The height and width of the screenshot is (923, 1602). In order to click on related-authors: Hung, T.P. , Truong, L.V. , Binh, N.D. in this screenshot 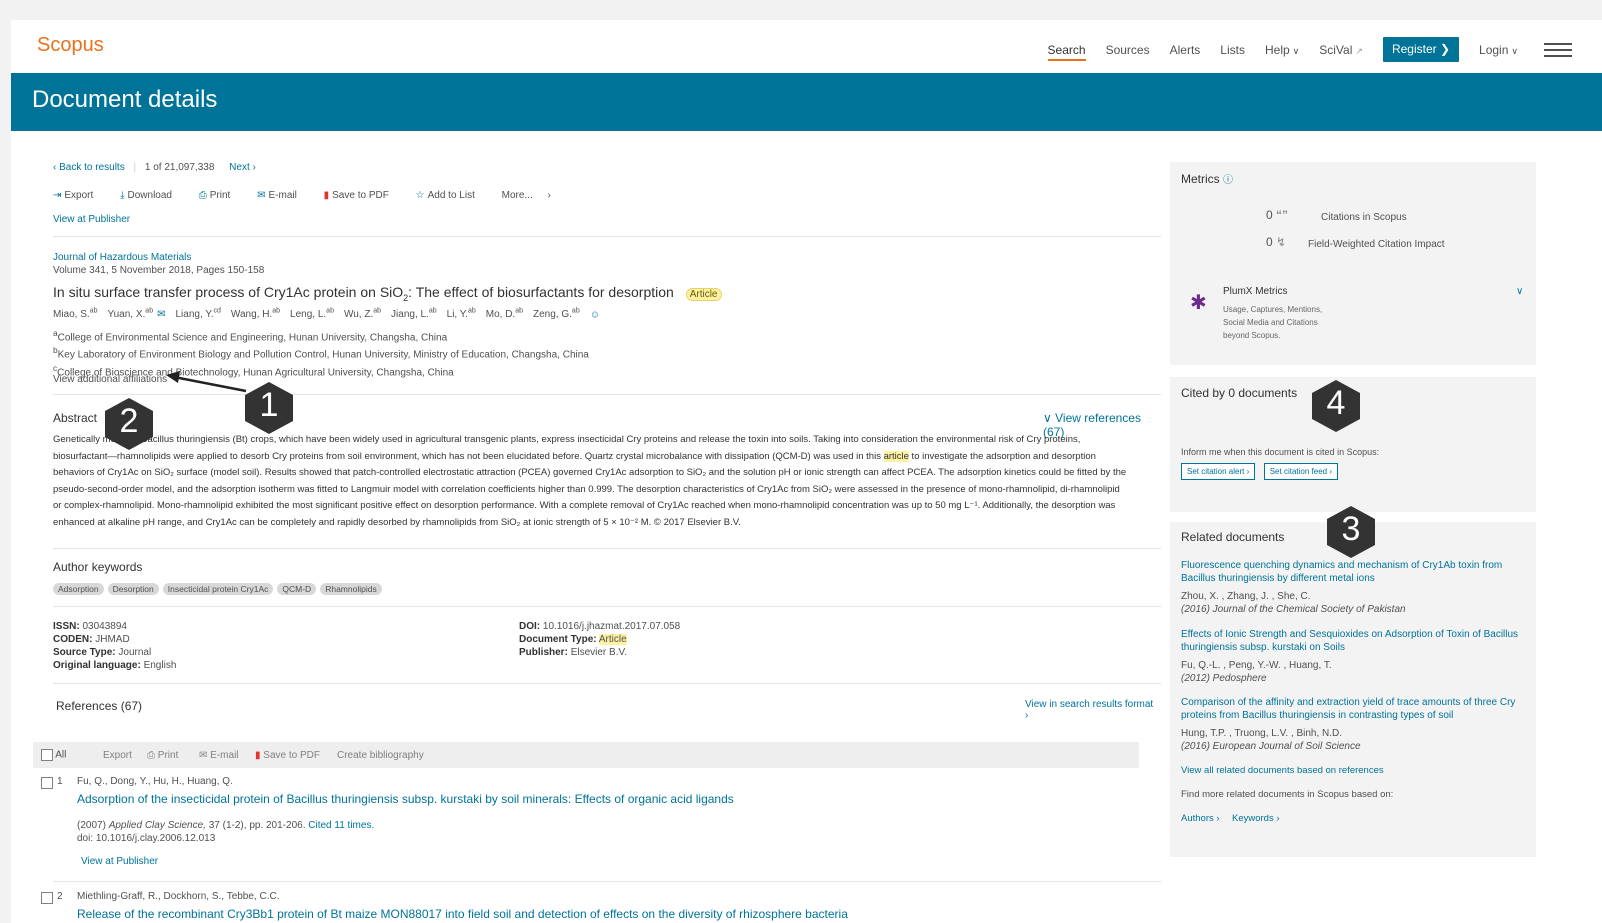, I will do `click(1262, 733)`.